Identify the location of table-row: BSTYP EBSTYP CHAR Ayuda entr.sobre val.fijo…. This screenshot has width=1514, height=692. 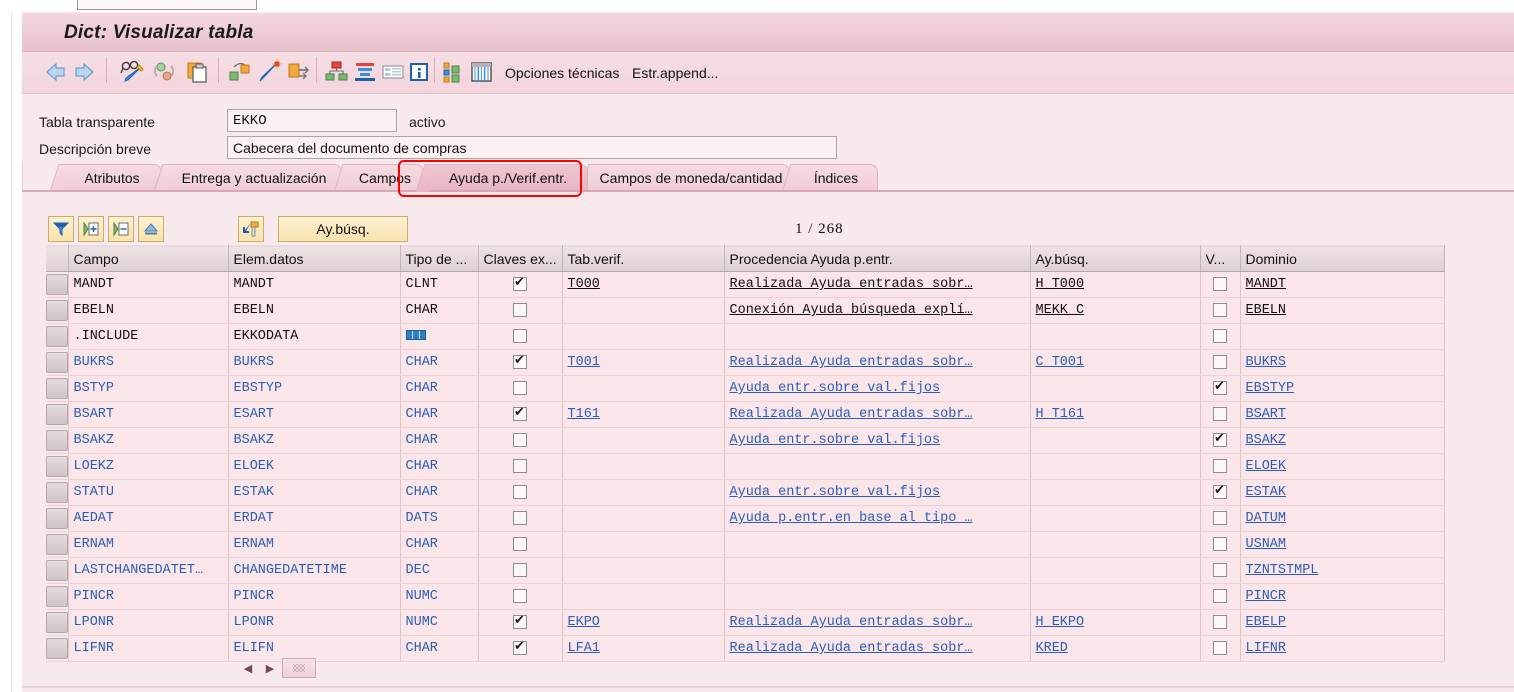
(745, 388).